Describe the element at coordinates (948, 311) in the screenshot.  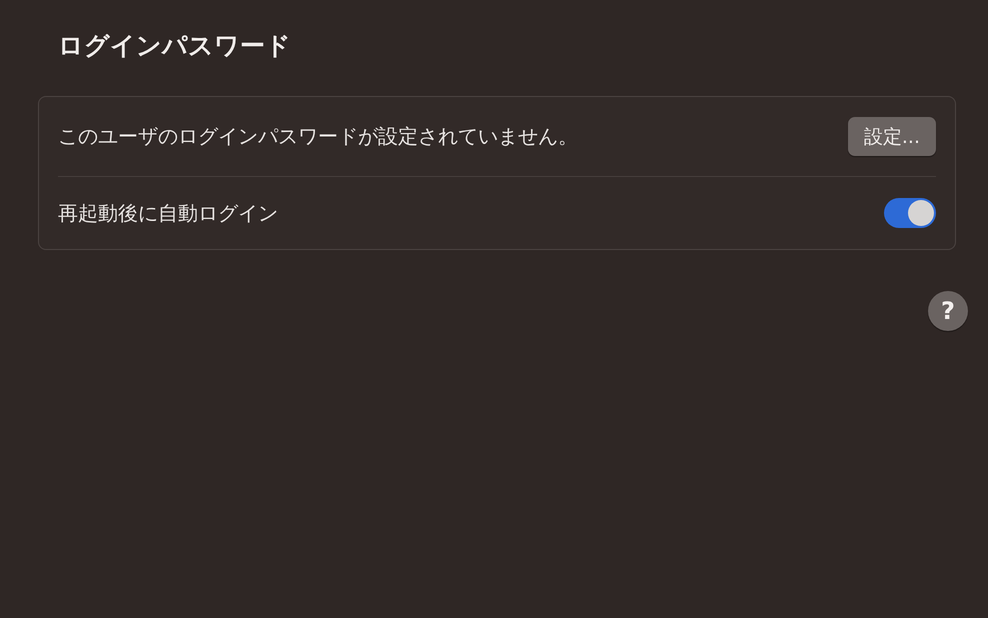
I see `help-button: ?` at that location.